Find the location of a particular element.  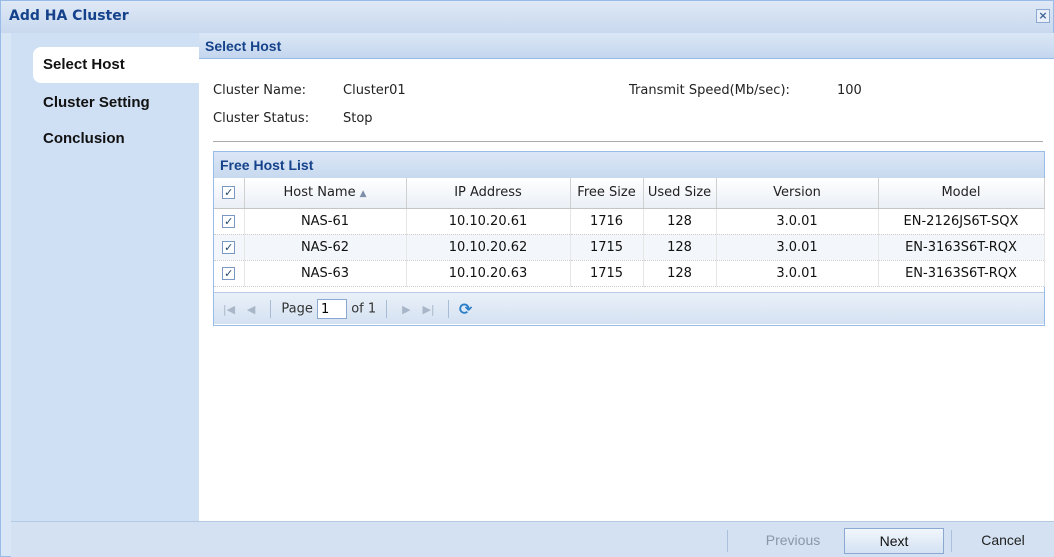

nav-item-cluster-setting: Cluster Setting is located at coordinates (116, 103).